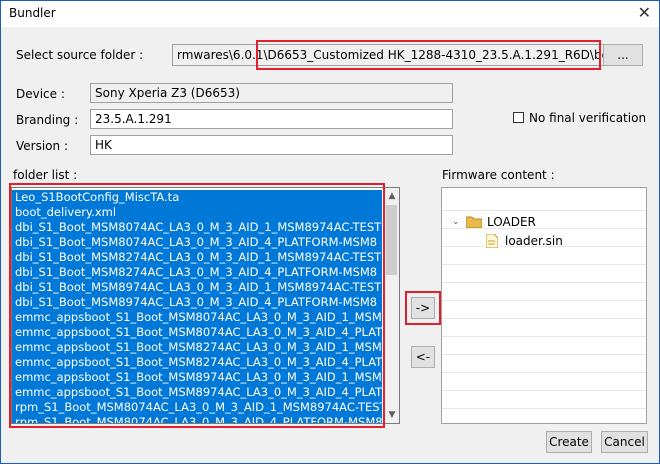 The width and height of the screenshot is (660, 464). I want to click on cancel-button: Cancel, so click(624, 442).